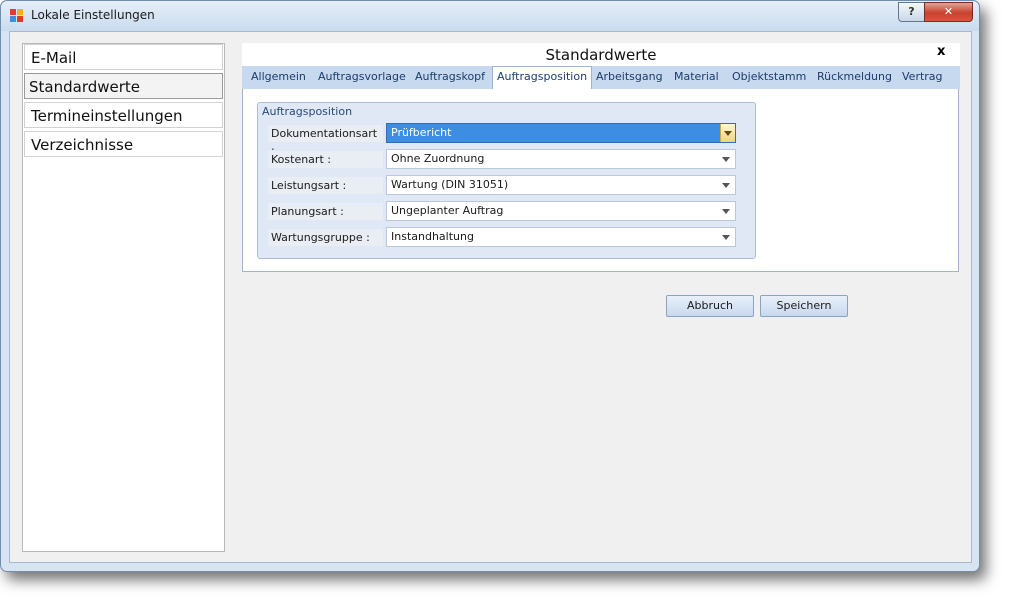  Describe the element at coordinates (490, 16) in the screenshot. I see `title-bar: Lokale Einstellungen ? ✕` at that location.